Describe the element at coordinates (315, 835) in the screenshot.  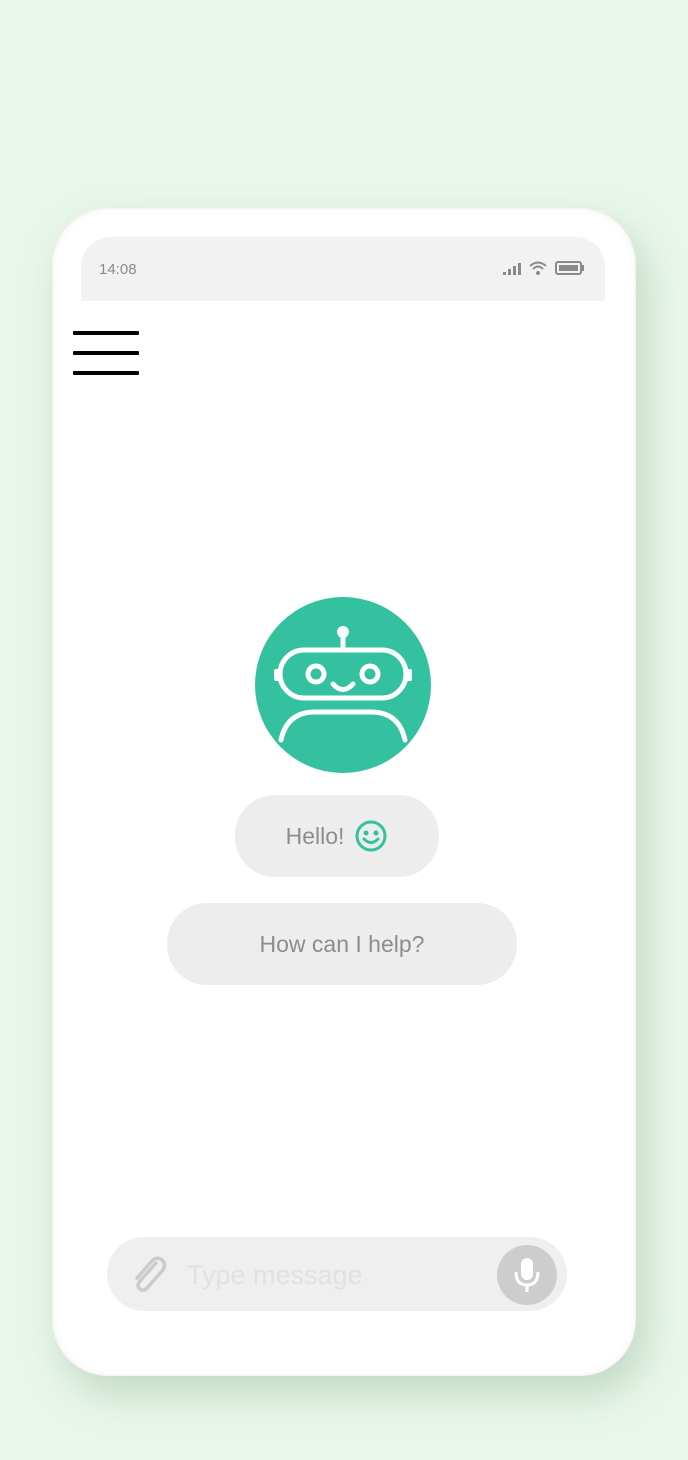
I see `bot-message-text: Hello!` at that location.